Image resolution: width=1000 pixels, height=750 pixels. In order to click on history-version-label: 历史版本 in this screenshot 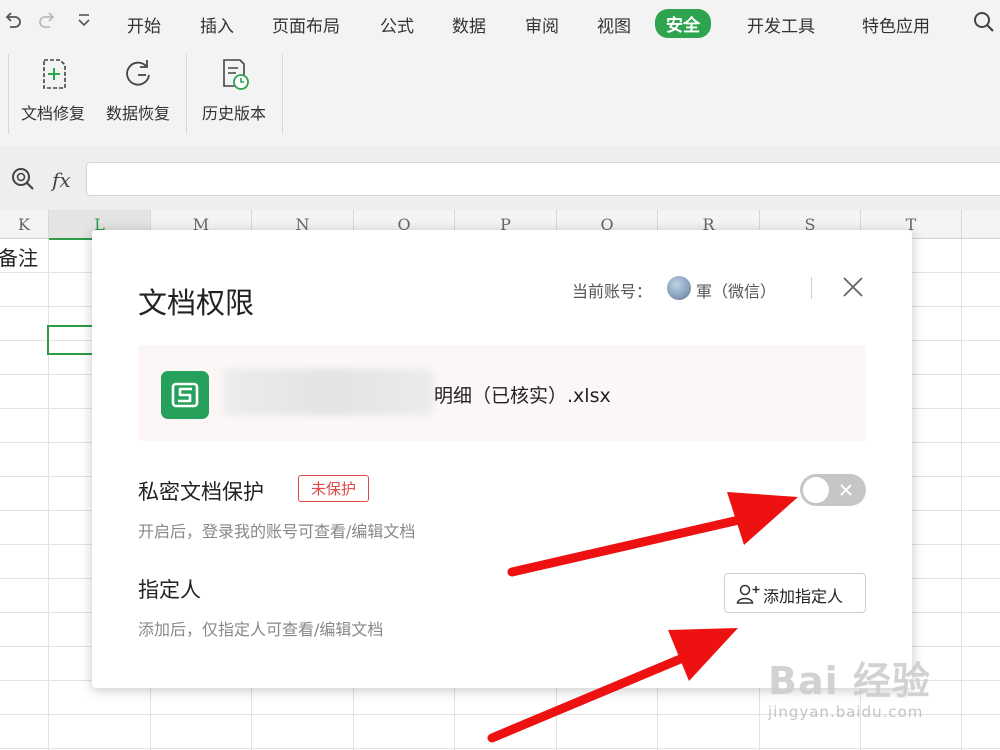, I will do `click(233, 113)`.